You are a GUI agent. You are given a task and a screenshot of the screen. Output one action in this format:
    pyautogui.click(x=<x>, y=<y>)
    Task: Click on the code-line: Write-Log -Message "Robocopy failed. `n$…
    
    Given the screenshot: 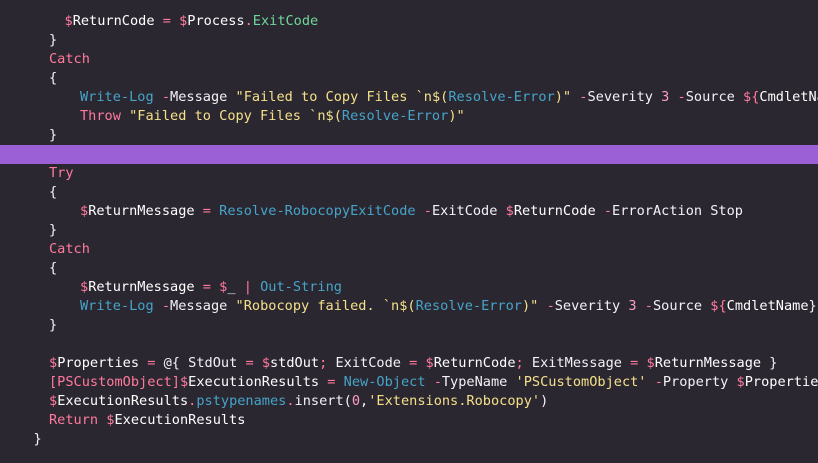 What is the action you would take?
    pyautogui.click(x=409, y=306)
    